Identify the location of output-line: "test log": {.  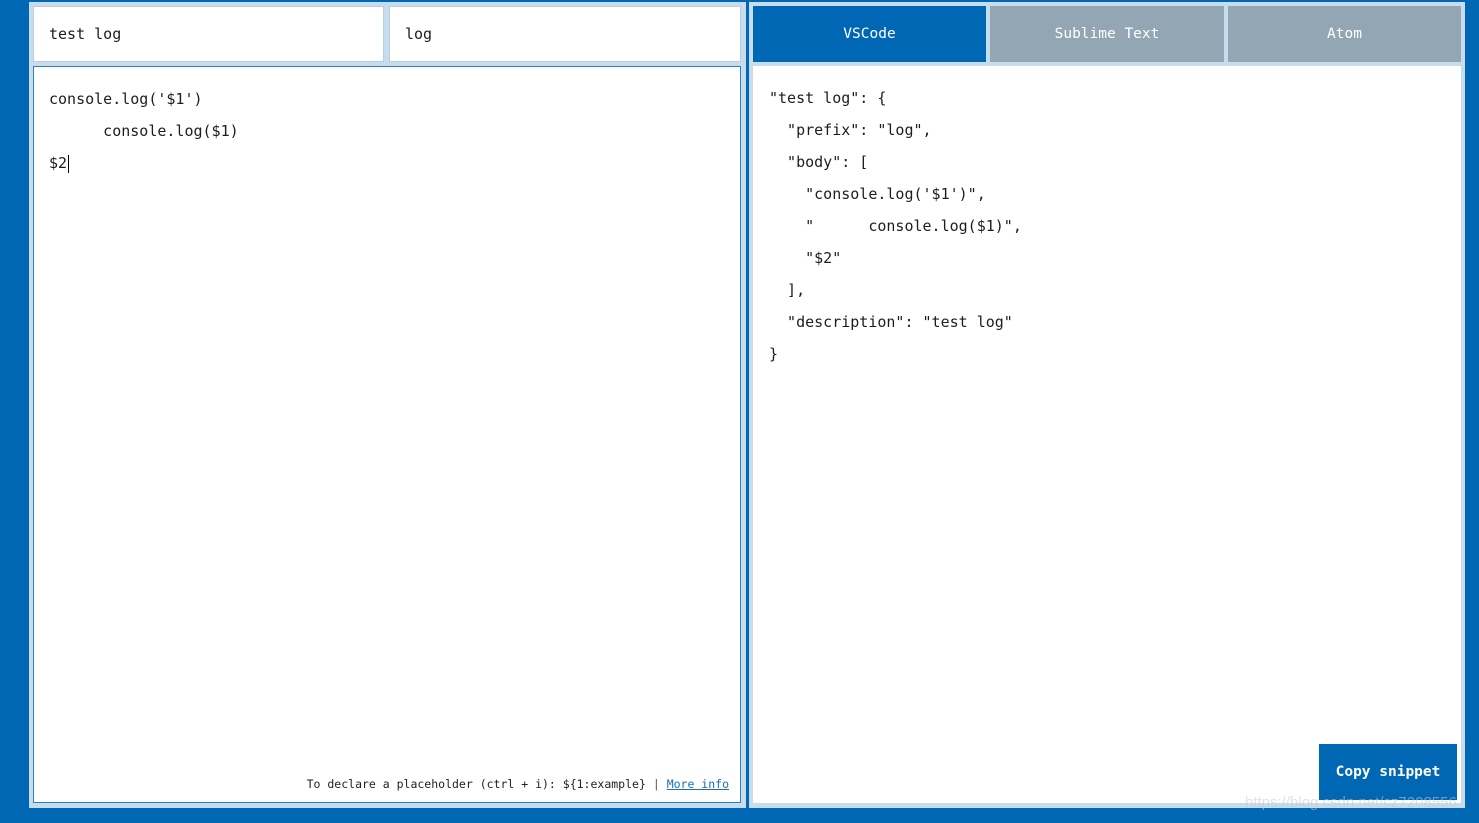
(828, 98).